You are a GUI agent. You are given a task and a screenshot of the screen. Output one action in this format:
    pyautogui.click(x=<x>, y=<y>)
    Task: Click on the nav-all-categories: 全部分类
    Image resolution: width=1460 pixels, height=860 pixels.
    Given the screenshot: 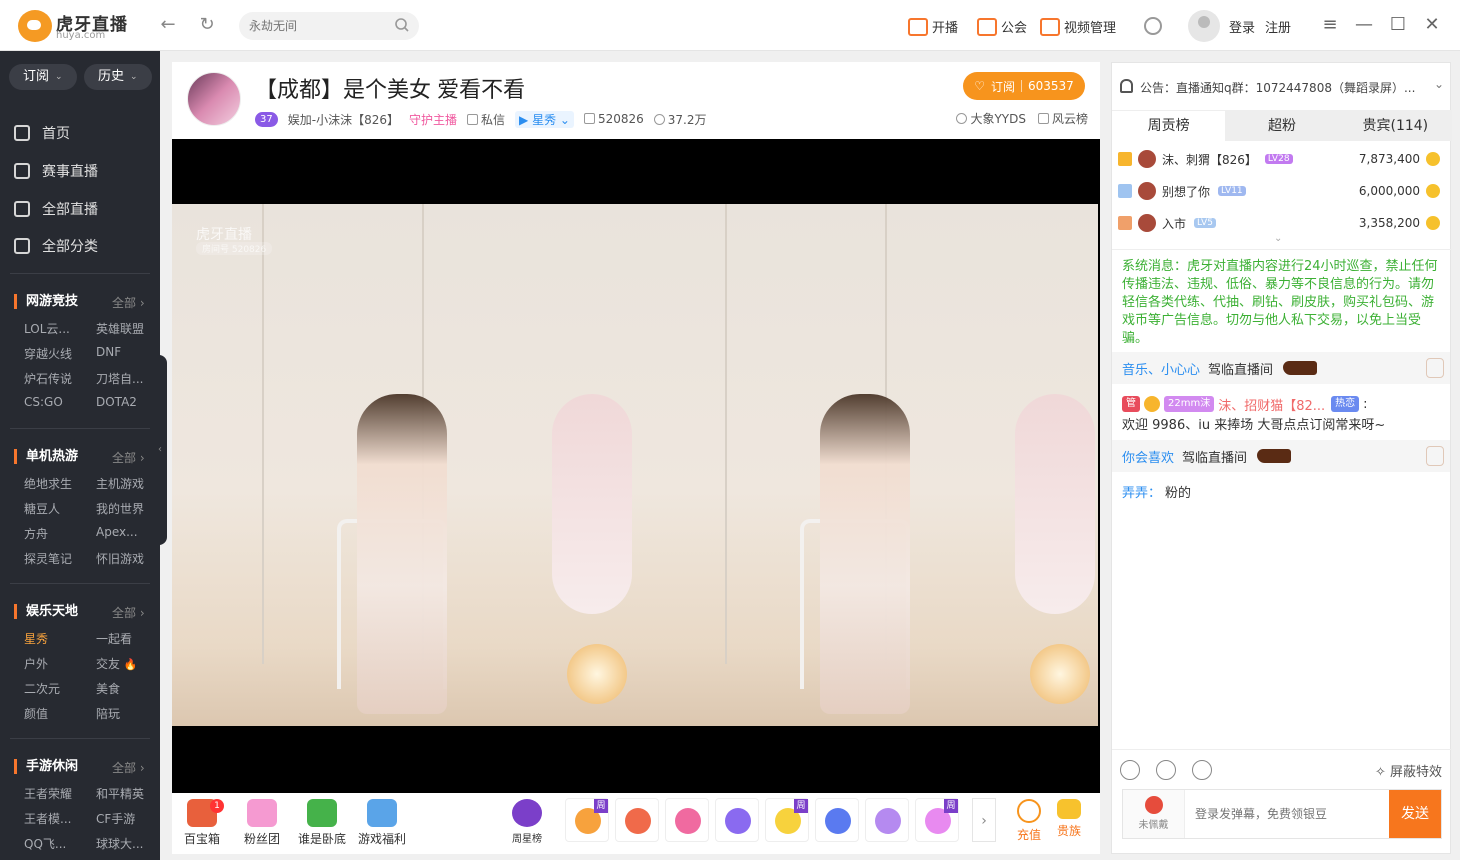 What is the action you would take?
    pyautogui.click(x=56, y=246)
    